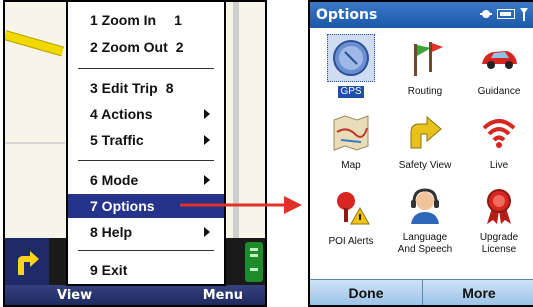  I want to click on left-softkey-bar: View Menu, so click(135, 295).